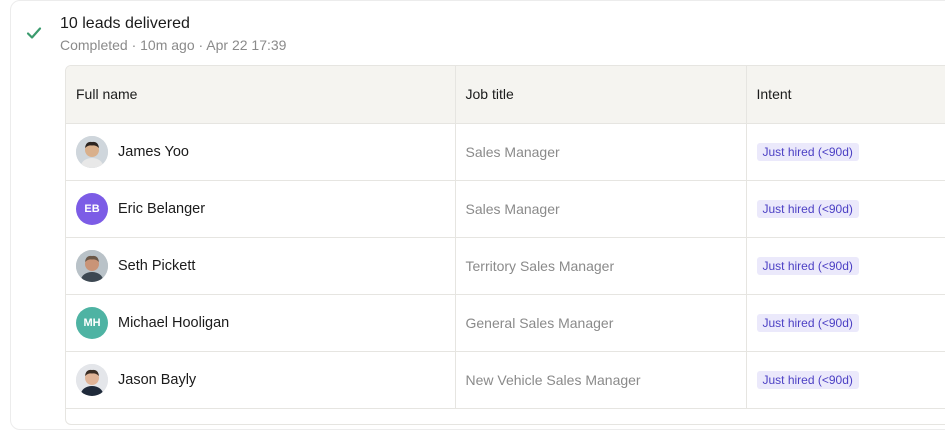 The width and height of the screenshot is (945, 430). I want to click on full-name-cell: EB Eric Belanger, so click(261, 209).